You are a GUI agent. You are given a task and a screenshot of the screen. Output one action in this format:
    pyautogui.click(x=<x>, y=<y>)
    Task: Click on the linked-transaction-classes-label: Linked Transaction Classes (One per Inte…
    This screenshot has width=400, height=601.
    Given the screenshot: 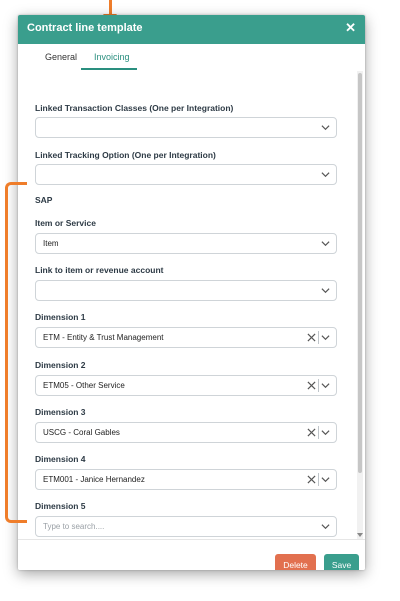 What is the action you would take?
    pyautogui.click(x=134, y=108)
    